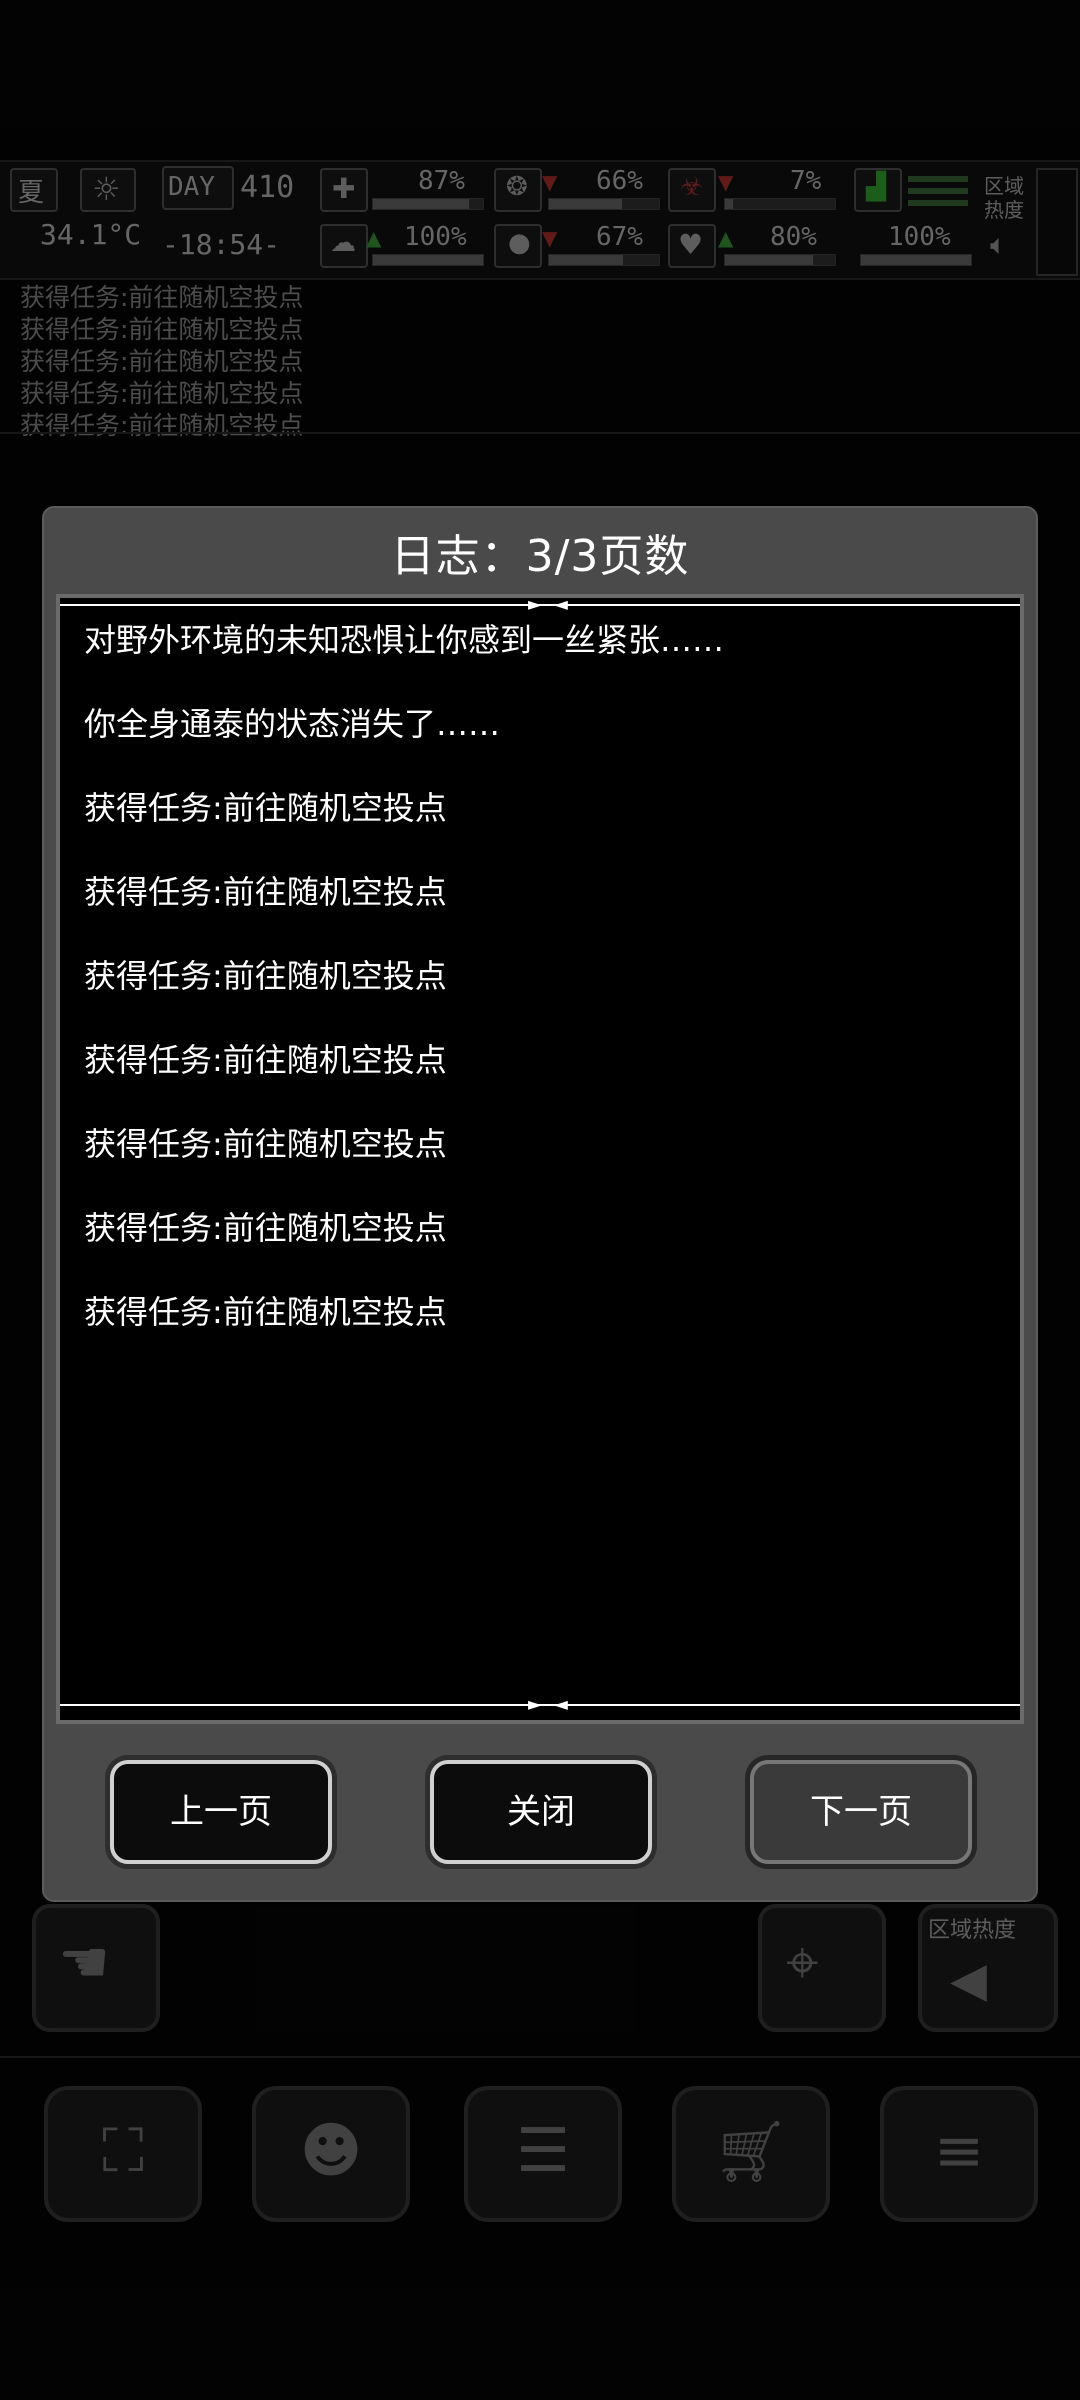 Image resolution: width=1080 pixels, height=2400 pixels. What do you see at coordinates (541, 1812) in the screenshot?
I see `close-button: 关闭` at bounding box center [541, 1812].